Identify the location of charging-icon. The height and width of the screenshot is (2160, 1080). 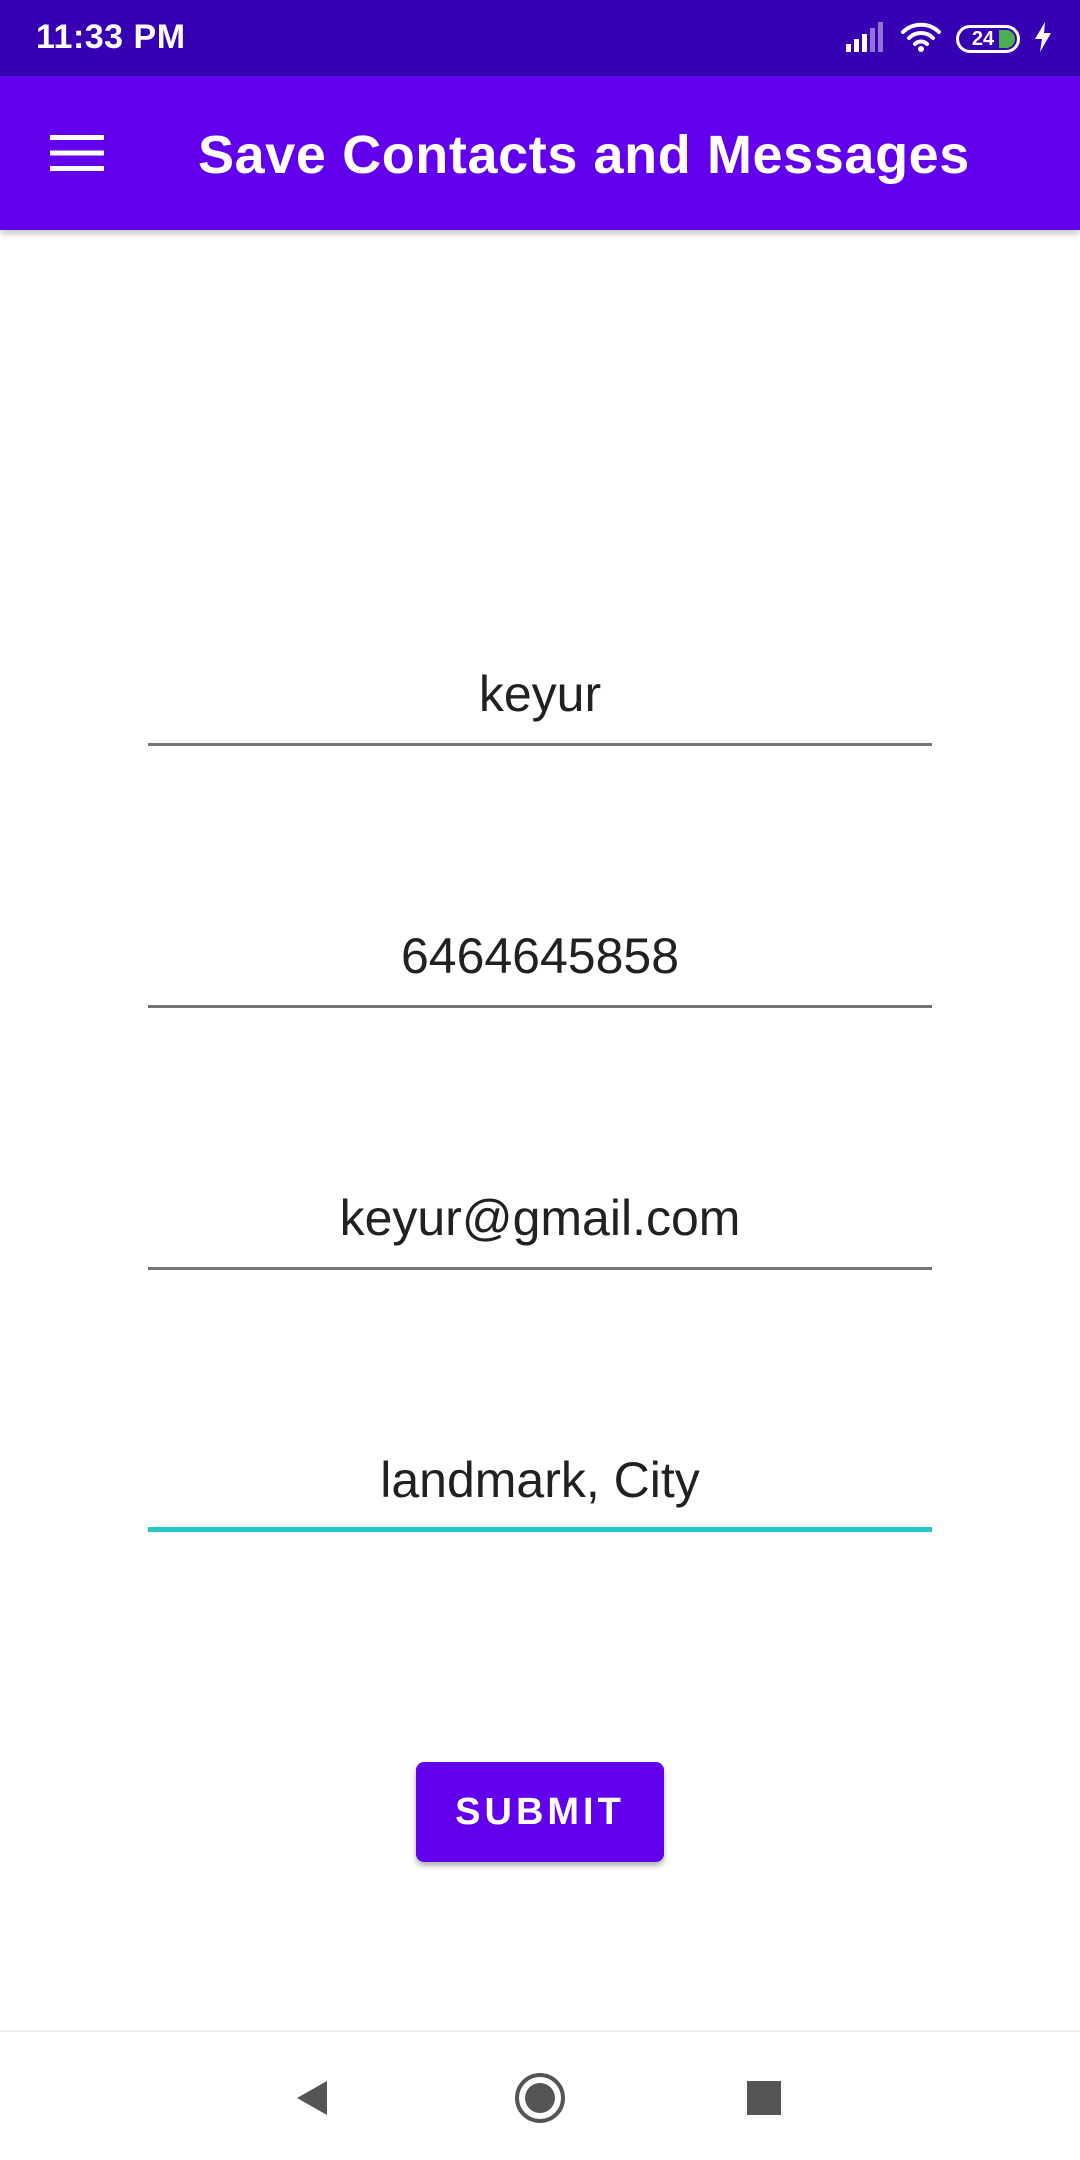
(1043, 39).